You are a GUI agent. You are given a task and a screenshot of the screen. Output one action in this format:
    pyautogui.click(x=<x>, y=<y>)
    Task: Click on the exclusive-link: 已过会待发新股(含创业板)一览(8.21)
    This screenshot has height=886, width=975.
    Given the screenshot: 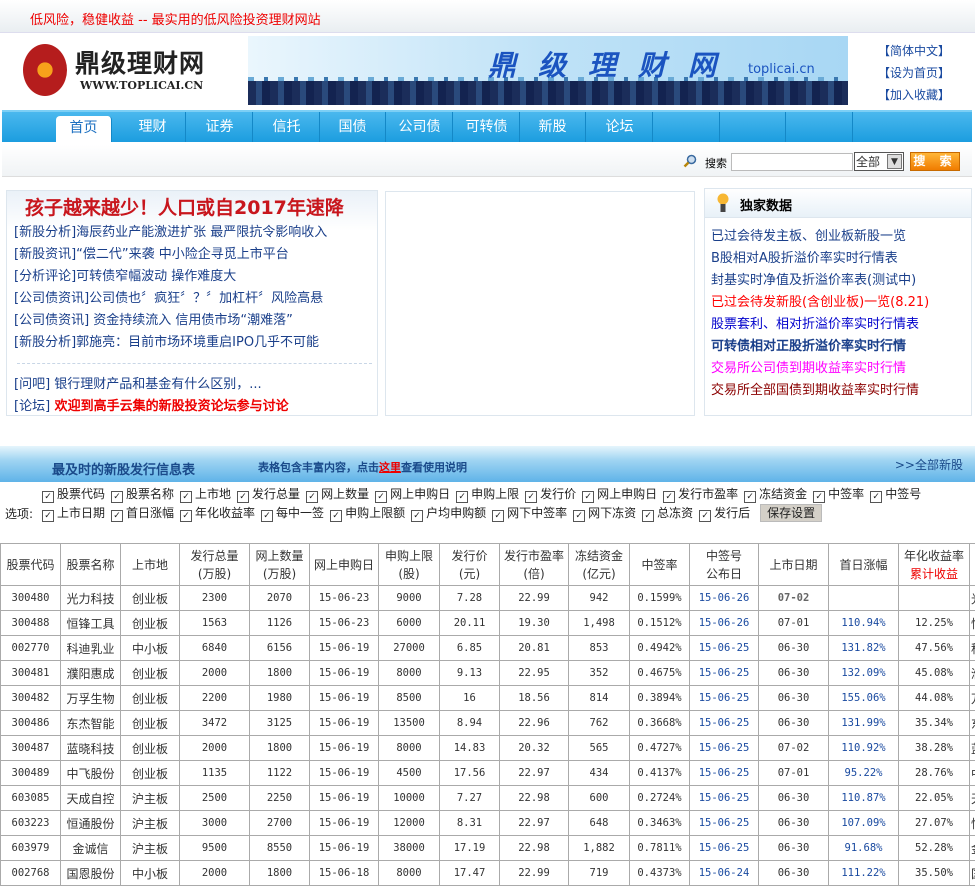 What is the action you would take?
    pyautogui.click(x=820, y=300)
    